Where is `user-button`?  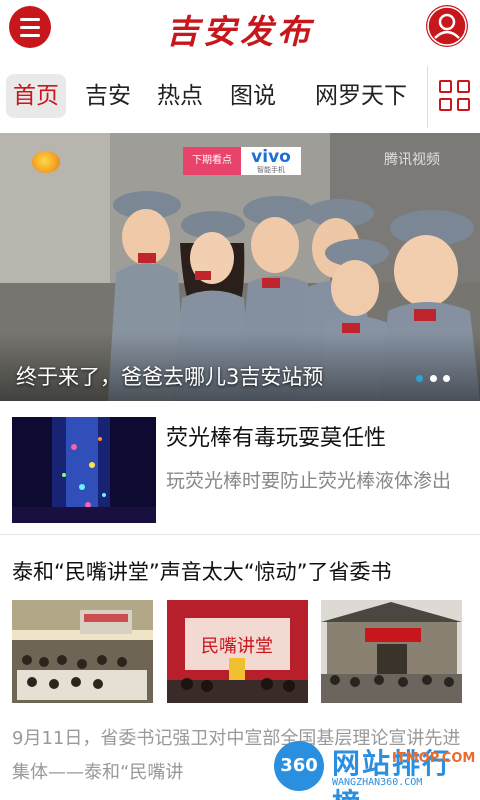
user-button is located at coordinates (447, 26).